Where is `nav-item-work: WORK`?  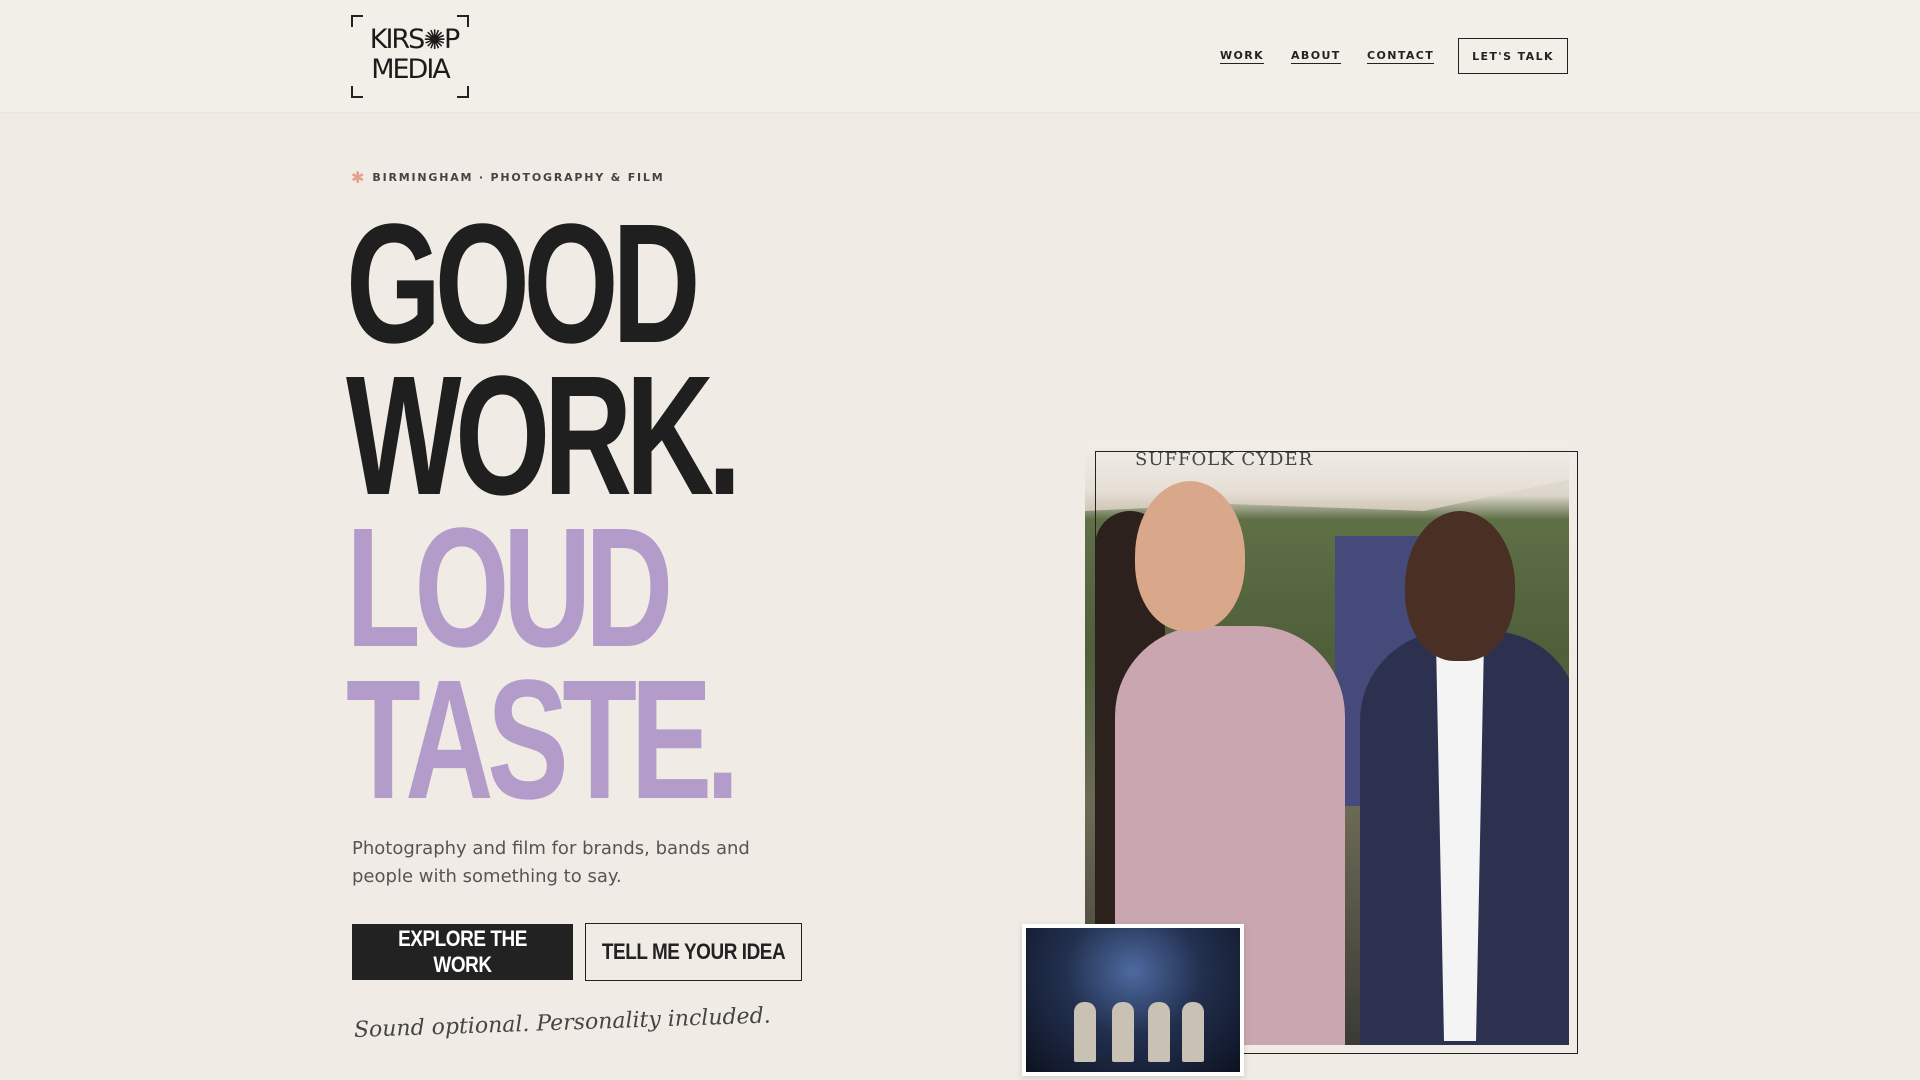 nav-item-work: WORK is located at coordinates (1242, 57).